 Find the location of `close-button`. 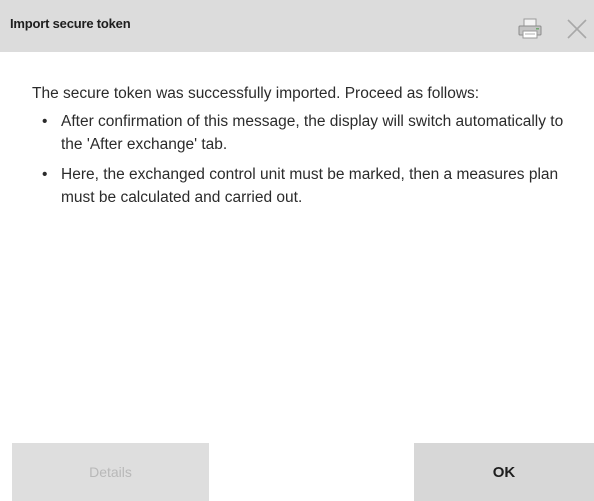

close-button is located at coordinates (577, 29).